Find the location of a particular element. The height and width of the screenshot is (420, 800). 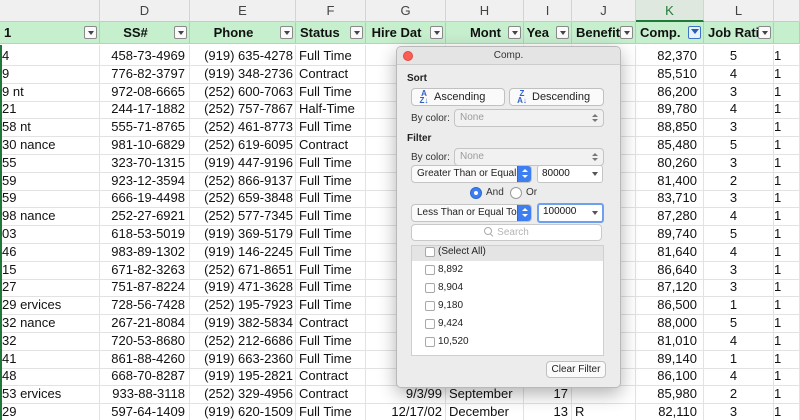

list-item-label: 10,520 is located at coordinates (453, 341).